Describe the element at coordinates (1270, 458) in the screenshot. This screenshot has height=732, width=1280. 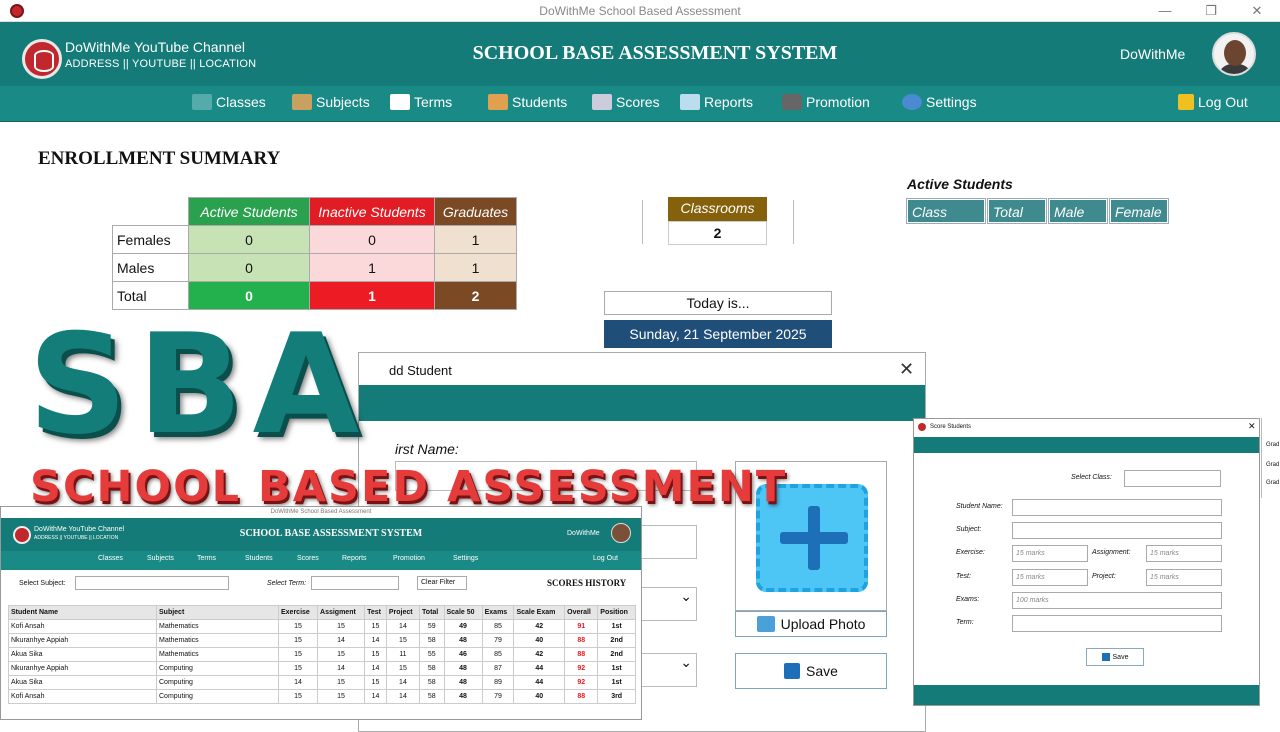
I see `partial-window-edge: Grad Grad Grad` at that location.